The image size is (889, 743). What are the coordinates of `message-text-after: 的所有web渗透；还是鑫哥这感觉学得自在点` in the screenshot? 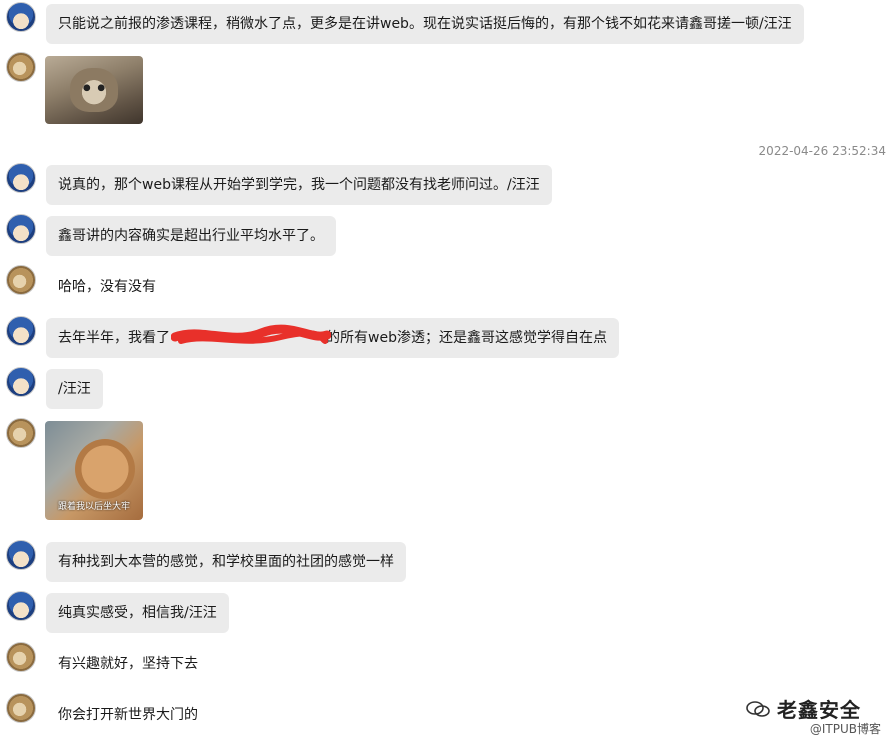 It's located at (466, 338).